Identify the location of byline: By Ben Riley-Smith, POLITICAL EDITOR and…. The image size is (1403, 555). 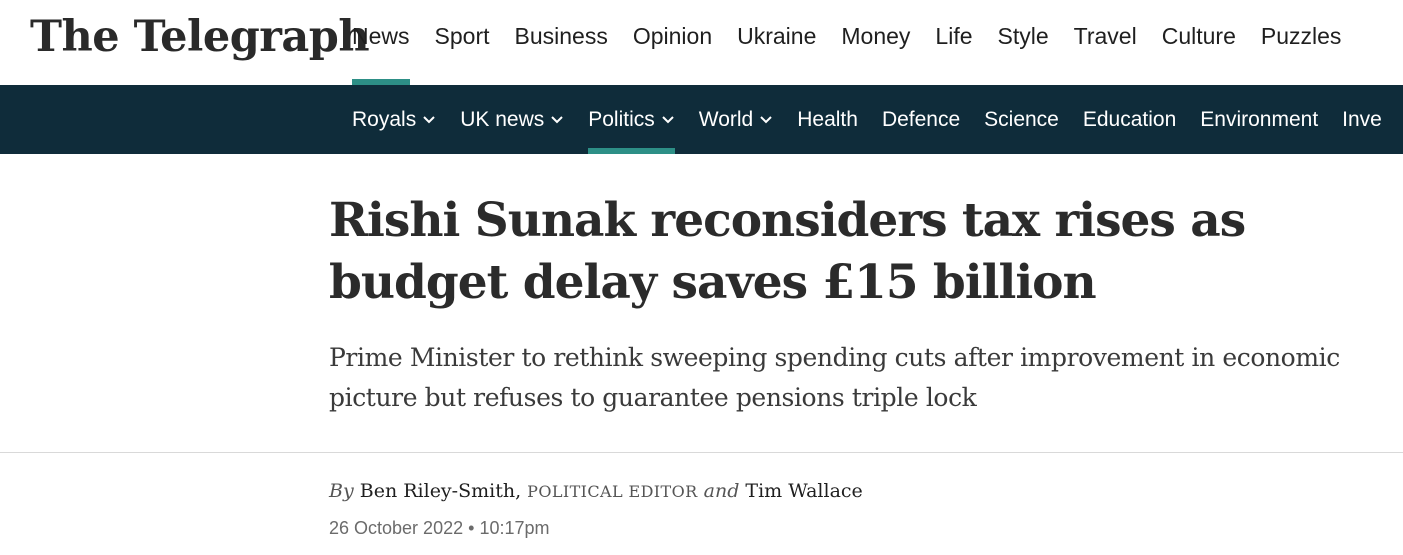
(596, 491).